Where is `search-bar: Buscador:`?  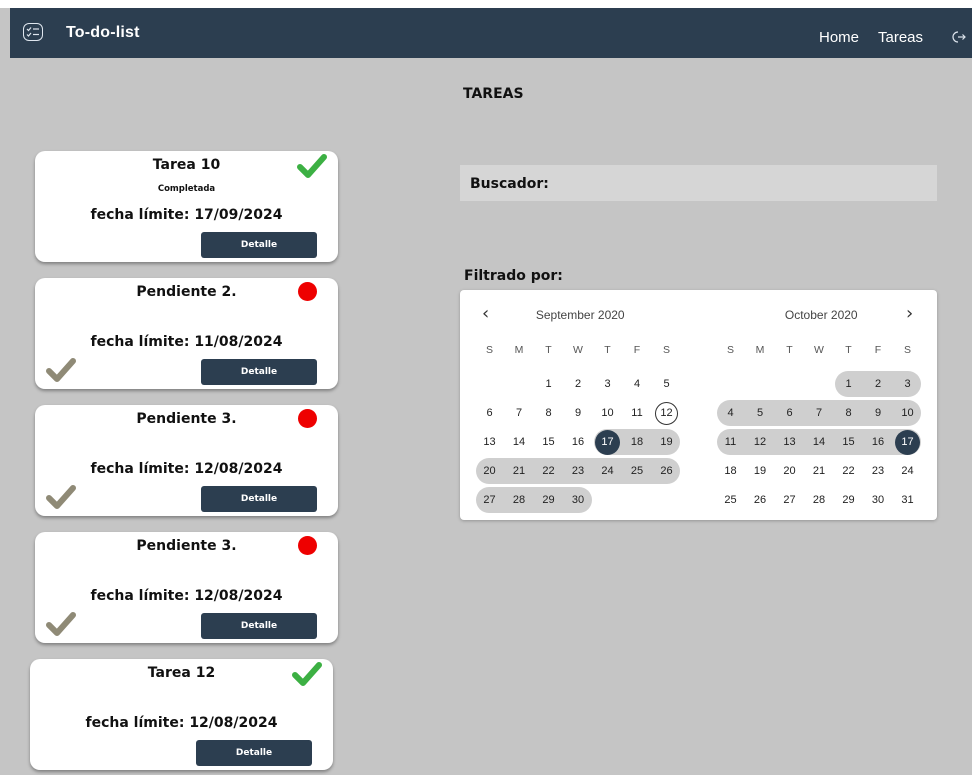 search-bar: Buscador: is located at coordinates (698, 183).